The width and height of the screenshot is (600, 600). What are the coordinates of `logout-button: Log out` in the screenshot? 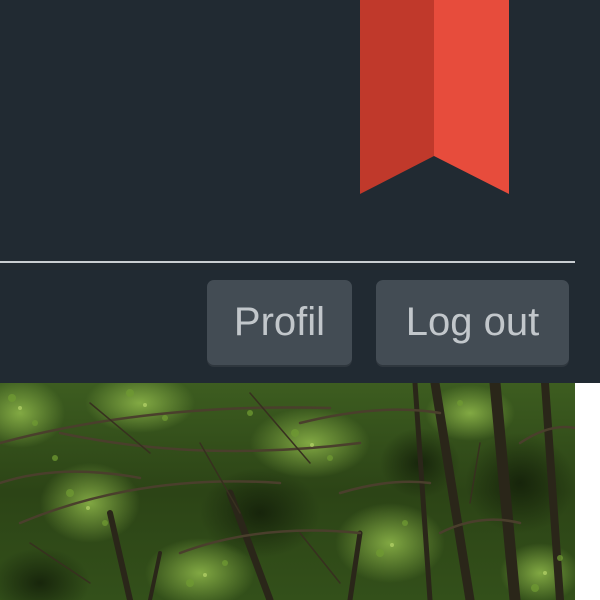 It's located at (472, 322).